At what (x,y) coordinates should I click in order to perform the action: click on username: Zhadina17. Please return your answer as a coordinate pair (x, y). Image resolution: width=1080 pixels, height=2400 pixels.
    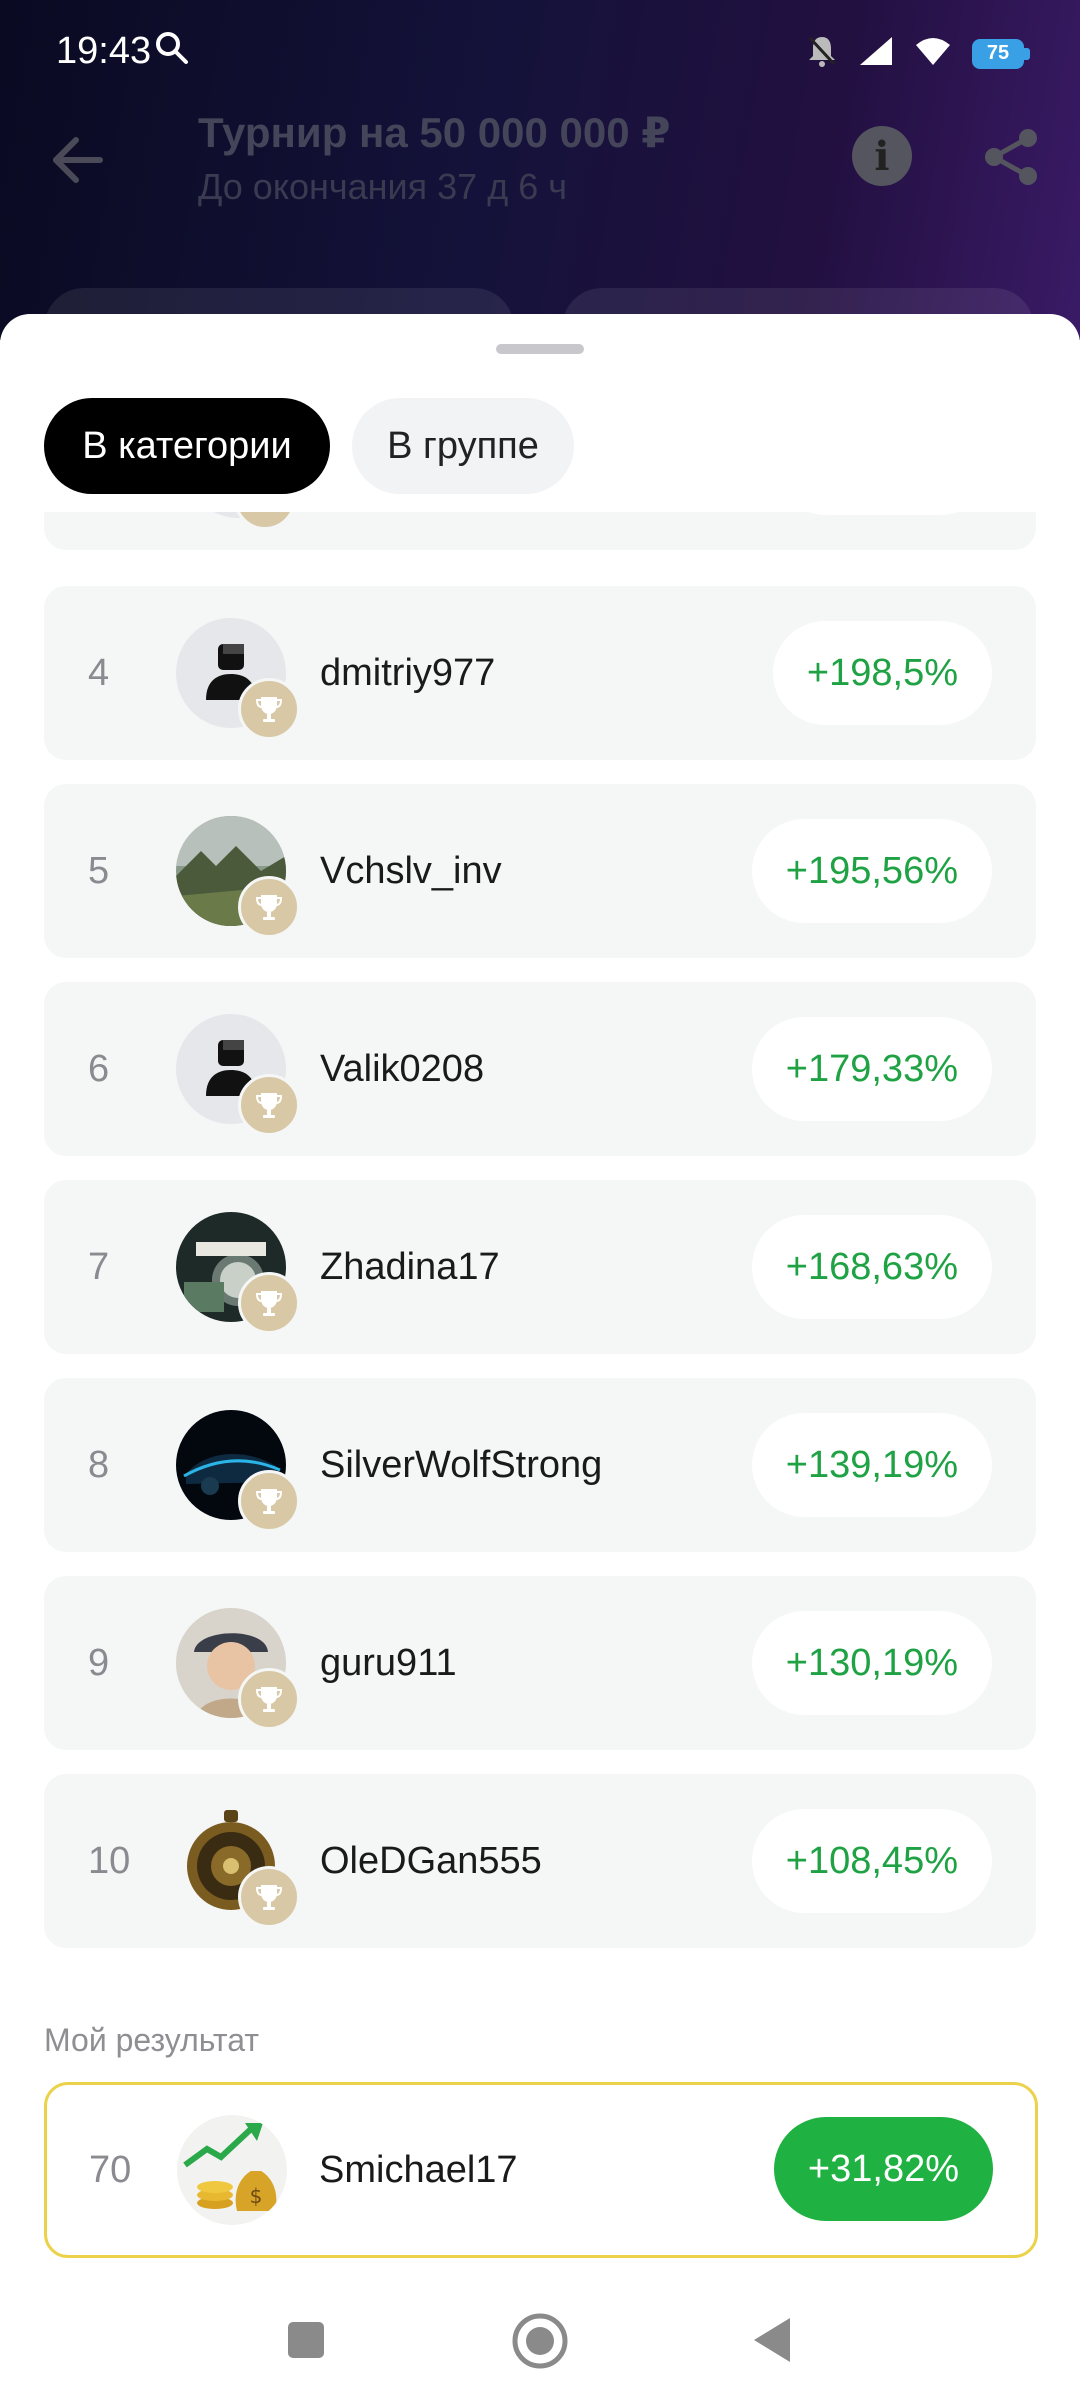
    Looking at the image, I should click on (410, 1267).